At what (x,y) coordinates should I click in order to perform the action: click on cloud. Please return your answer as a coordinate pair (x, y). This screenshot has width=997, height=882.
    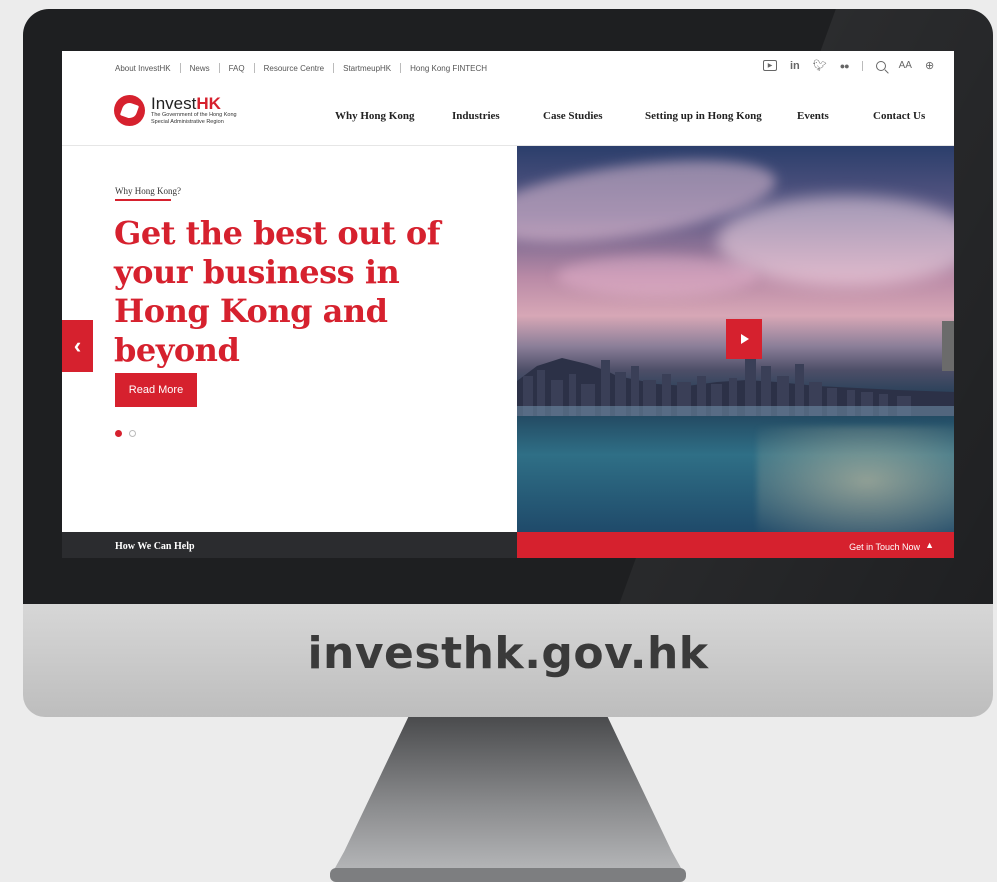
    Looking at the image, I should click on (657, 276).